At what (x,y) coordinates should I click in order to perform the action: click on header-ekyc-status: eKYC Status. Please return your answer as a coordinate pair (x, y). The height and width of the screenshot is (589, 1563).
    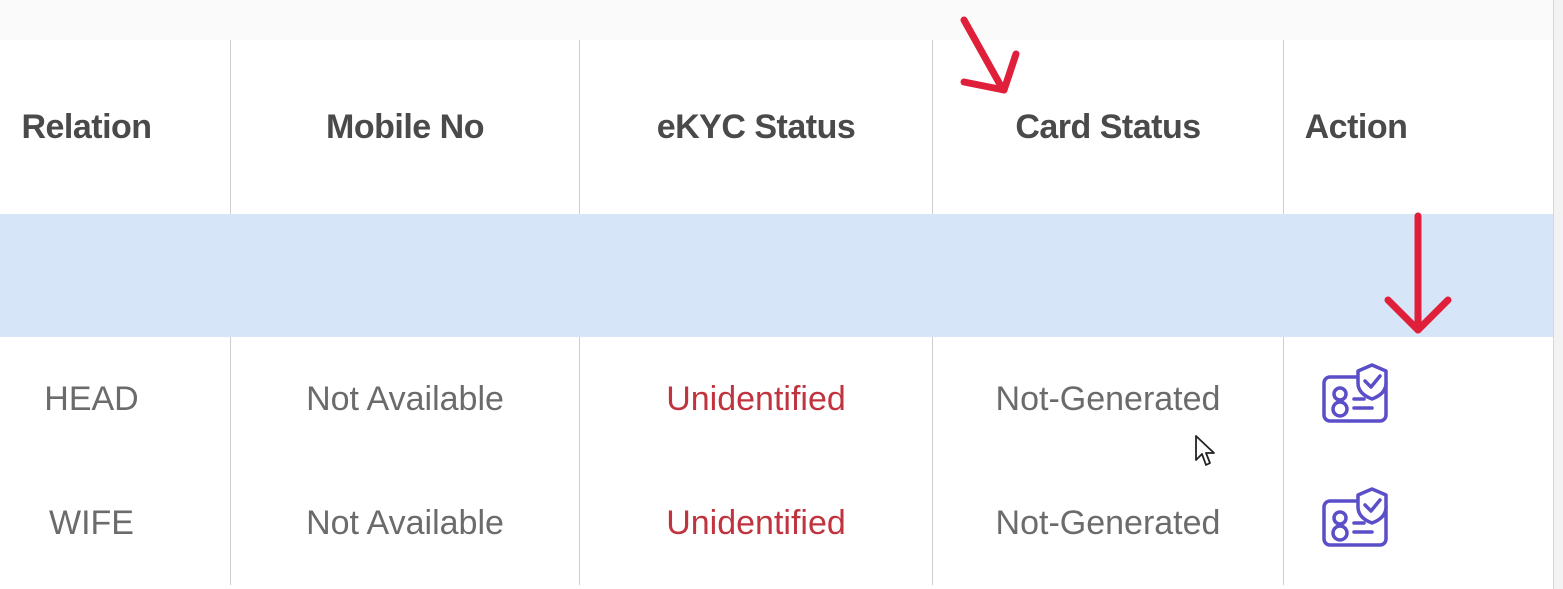
    Looking at the image, I should click on (756, 127).